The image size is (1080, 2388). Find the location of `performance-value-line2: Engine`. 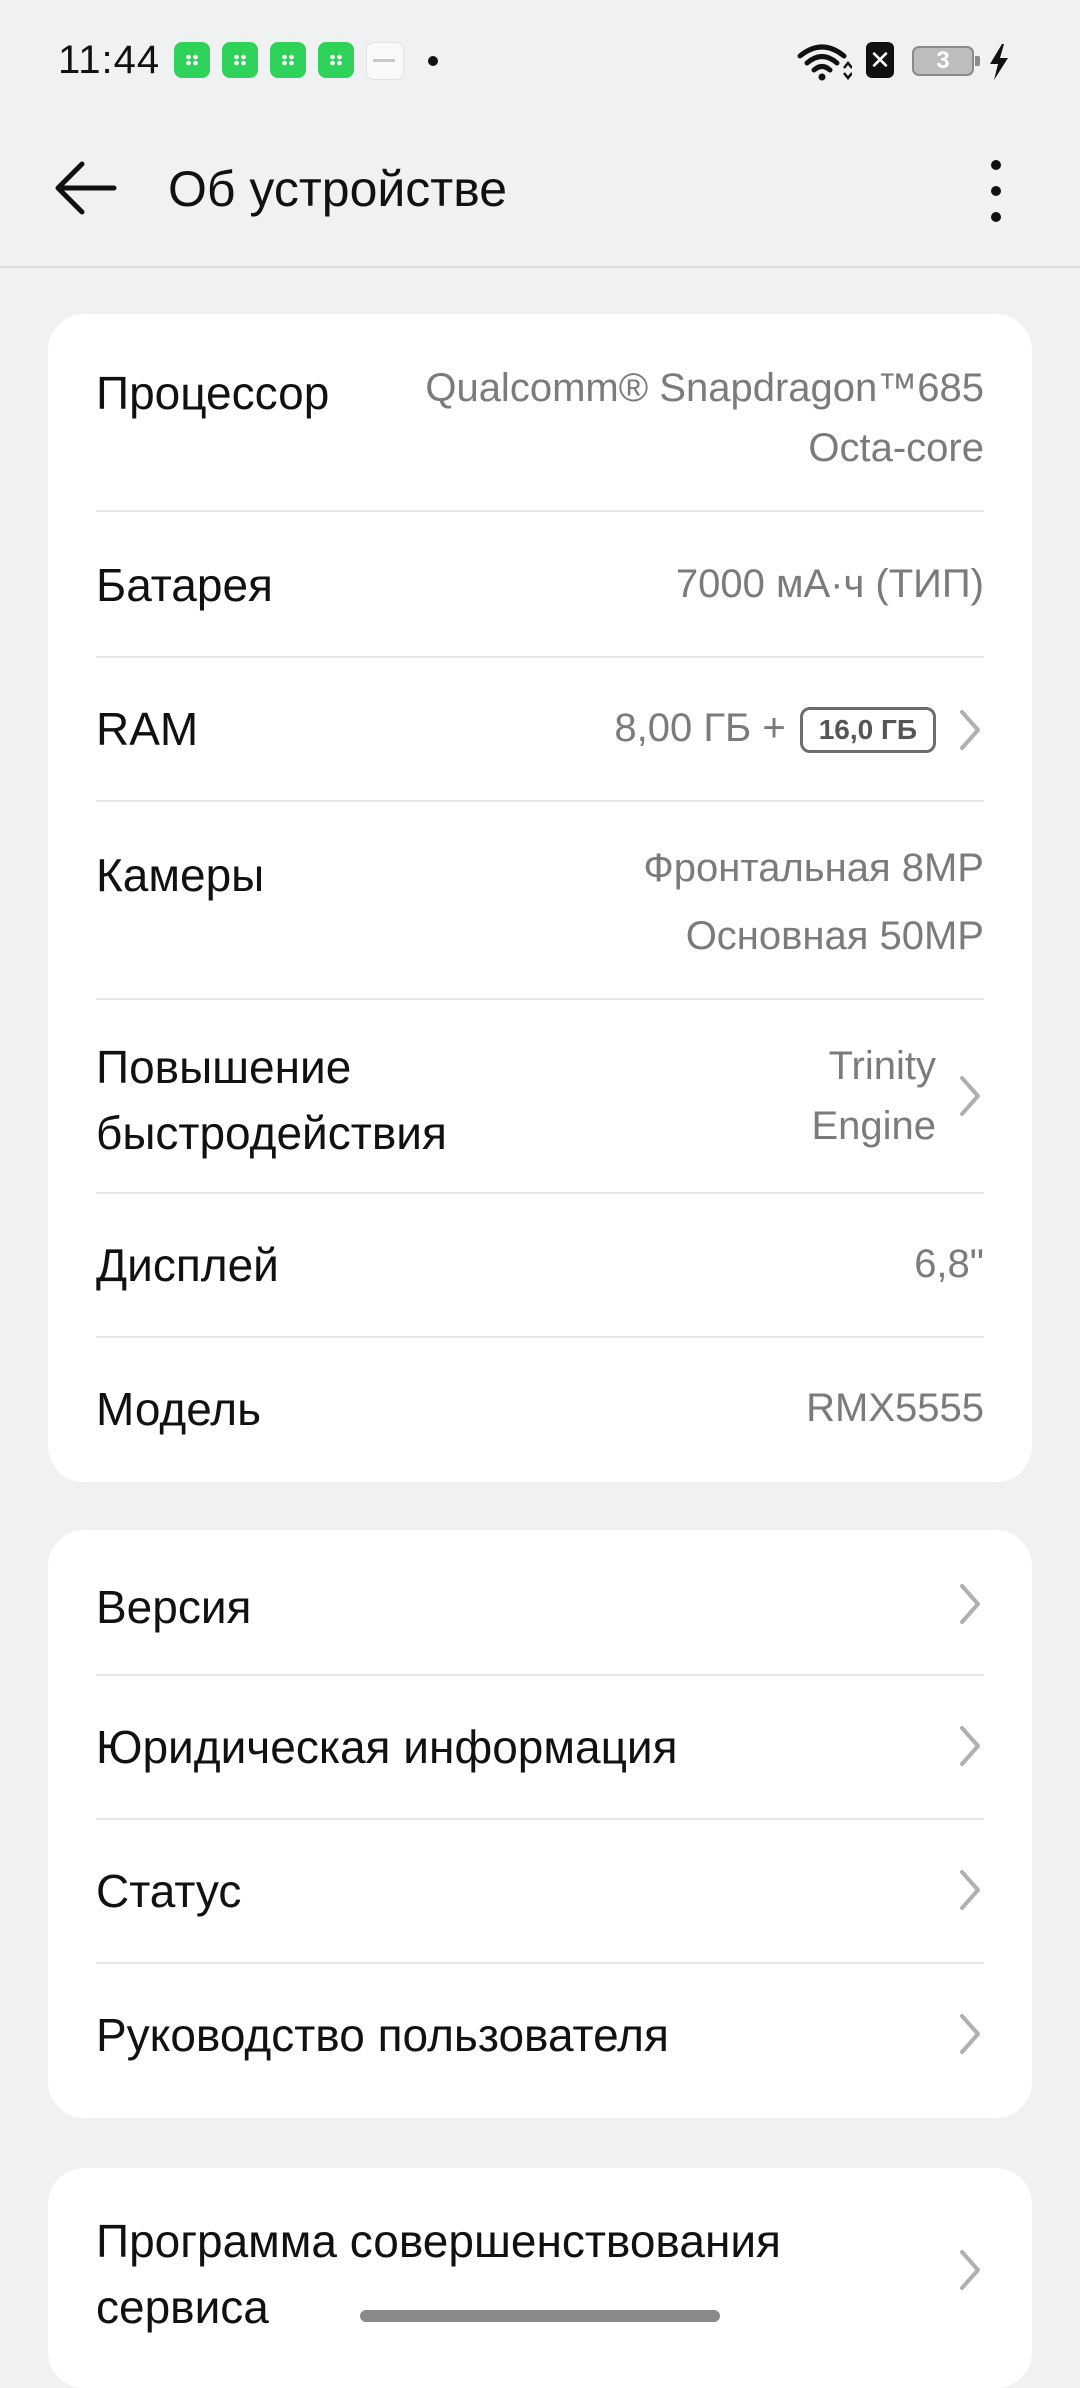

performance-value-line2: Engine is located at coordinates (873, 1126).